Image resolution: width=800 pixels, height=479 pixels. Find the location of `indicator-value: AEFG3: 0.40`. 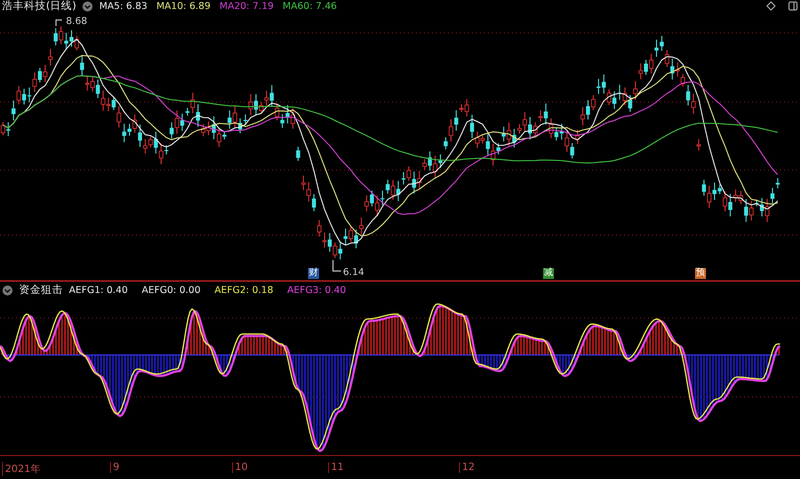

indicator-value: AEFG3: 0.40 is located at coordinates (316, 290).